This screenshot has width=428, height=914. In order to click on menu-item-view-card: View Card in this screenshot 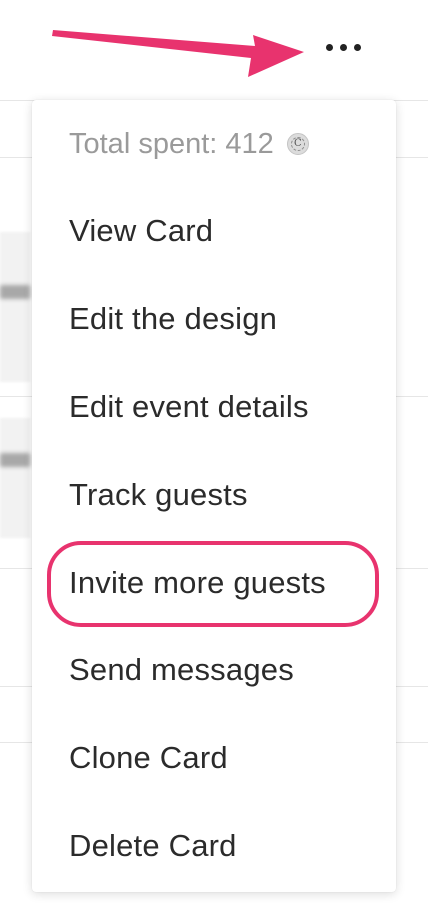, I will do `click(141, 231)`.